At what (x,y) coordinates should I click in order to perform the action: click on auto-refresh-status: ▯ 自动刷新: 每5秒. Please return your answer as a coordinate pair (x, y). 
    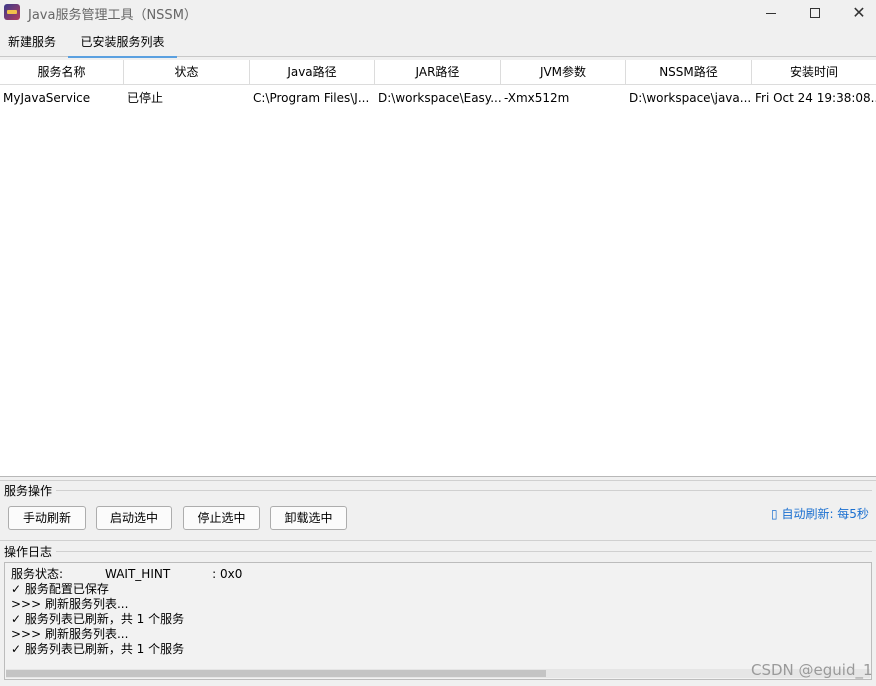
    Looking at the image, I should click on (820, 513).